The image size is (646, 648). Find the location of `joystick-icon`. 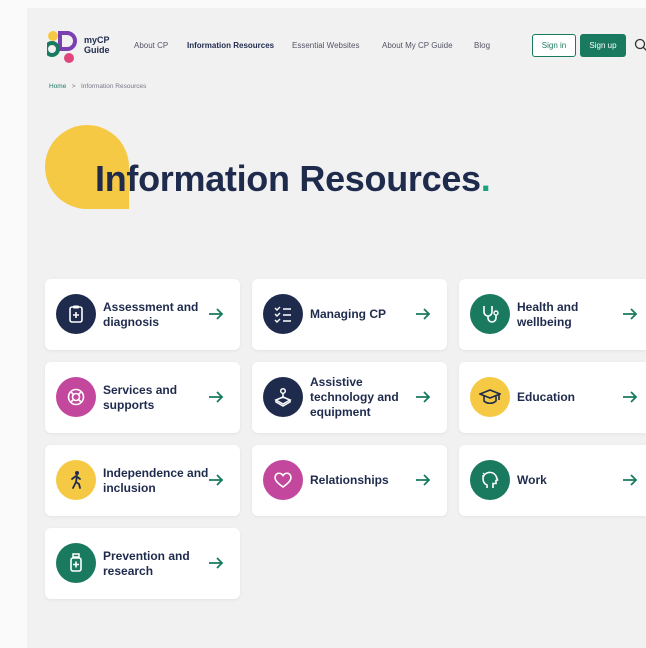

joystick-icon is located at coordinates (283, 397).